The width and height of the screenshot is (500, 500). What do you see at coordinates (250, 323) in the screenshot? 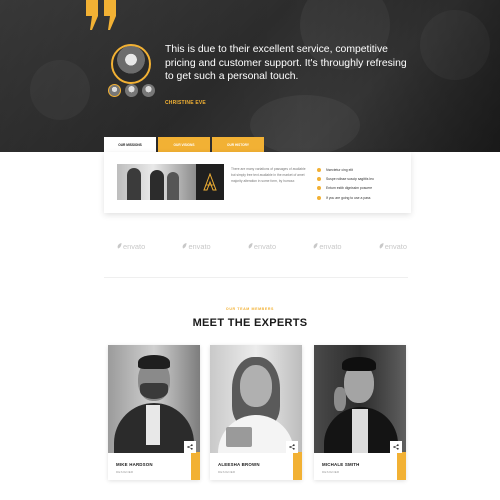
I see `section-title: MEET THE EXPERTS` at bounding box center [250, 323].